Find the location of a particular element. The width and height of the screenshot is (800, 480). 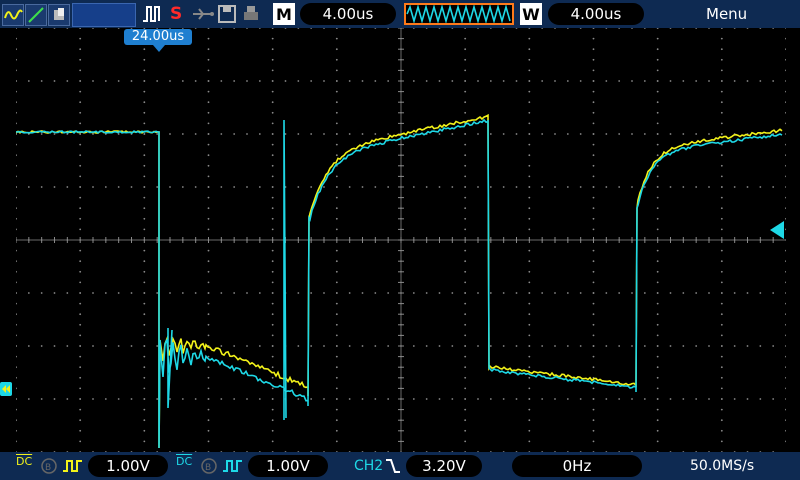

ch2-coupling-label: DC is located at coordinates (184, 461).